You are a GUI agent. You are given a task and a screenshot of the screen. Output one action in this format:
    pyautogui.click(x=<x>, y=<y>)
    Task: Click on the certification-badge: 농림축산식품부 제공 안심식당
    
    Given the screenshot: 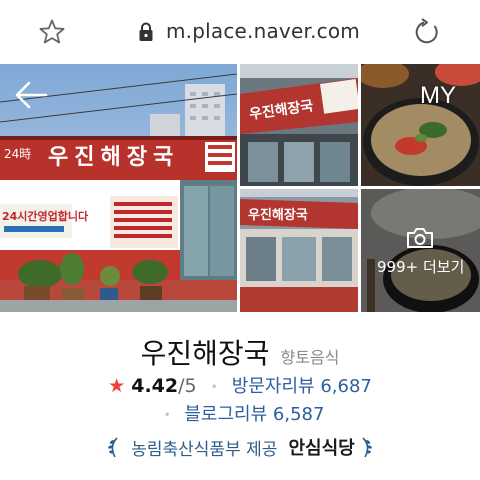 What is the action you would take?
    pyautogui.click(x=240, y=450)
    